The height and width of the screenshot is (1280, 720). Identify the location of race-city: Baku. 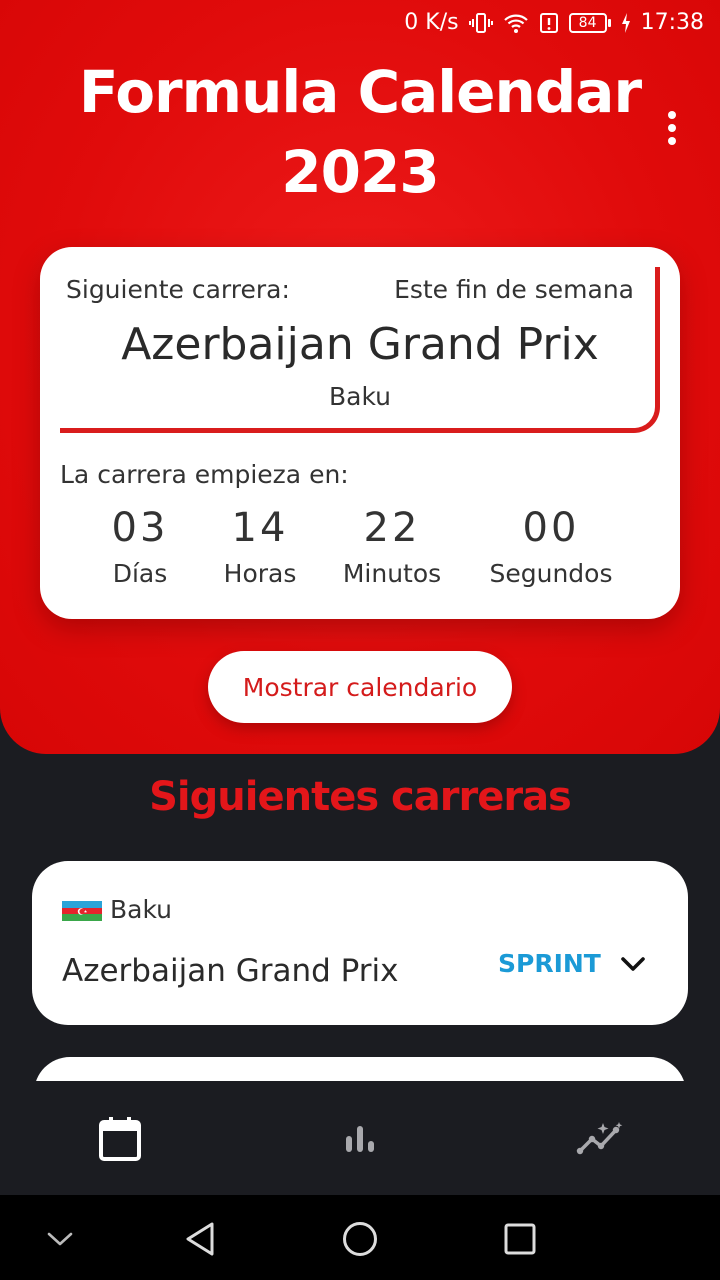
(141, 909).